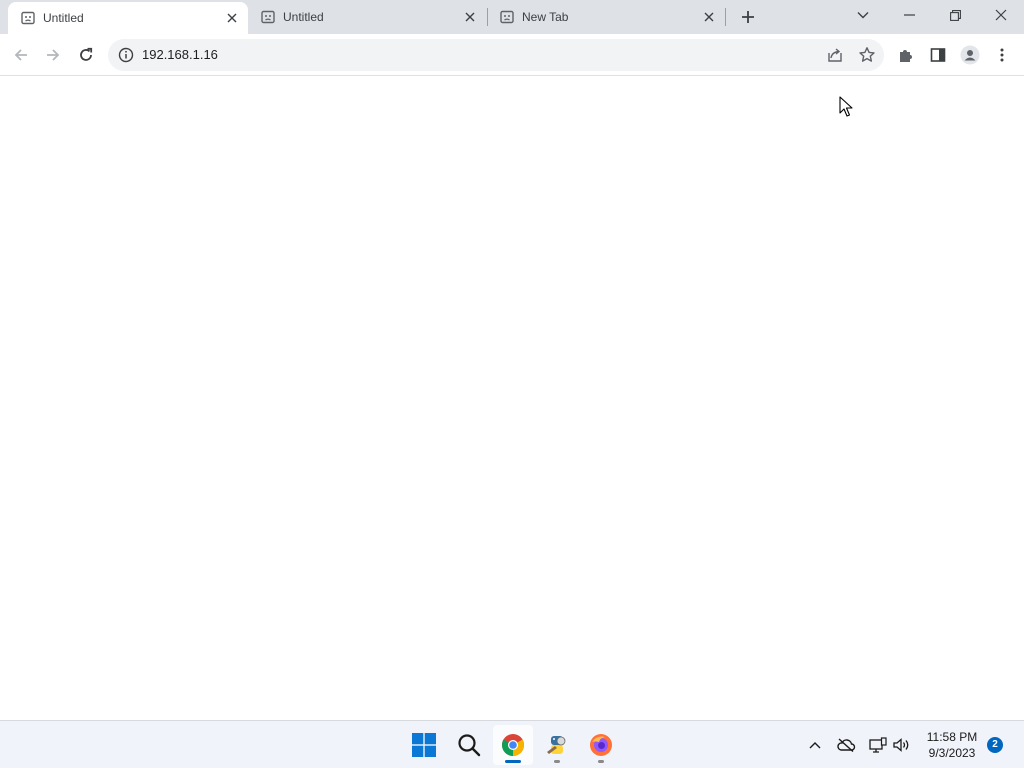  I want to click on tab-separator, so click(725, 17).